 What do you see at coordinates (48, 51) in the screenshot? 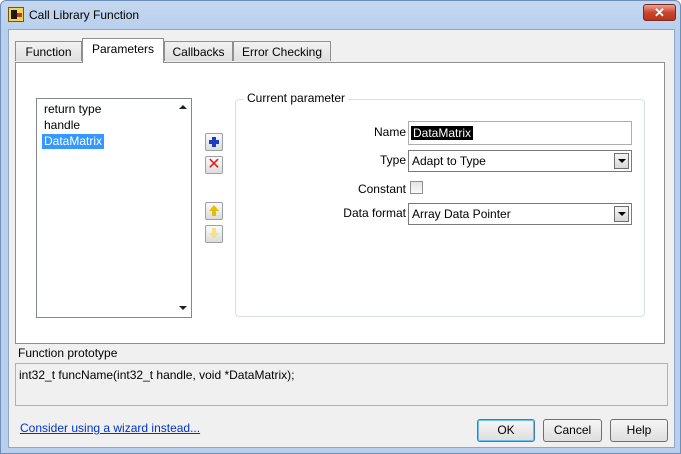
I see `tab-function: Function` at bounding box center [48, 51].